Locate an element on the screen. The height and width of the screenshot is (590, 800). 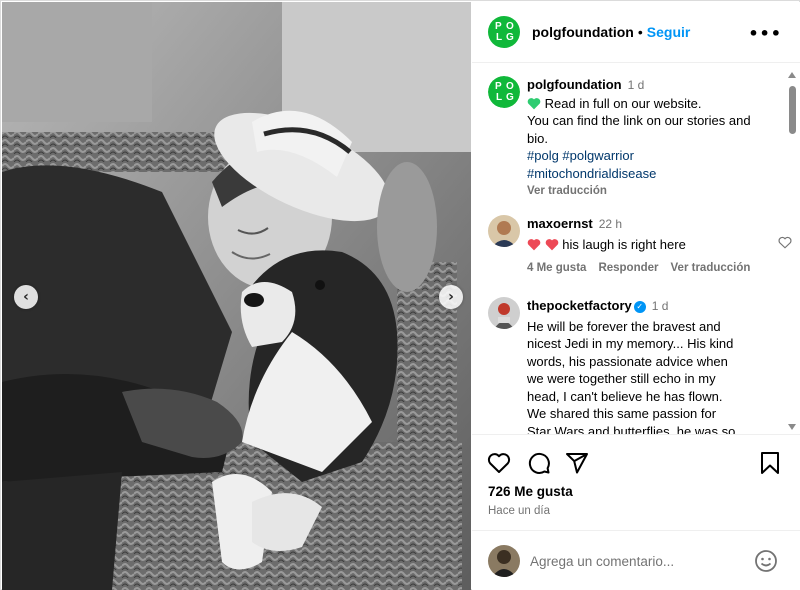
send-icon is located at coordinates (577, 463).